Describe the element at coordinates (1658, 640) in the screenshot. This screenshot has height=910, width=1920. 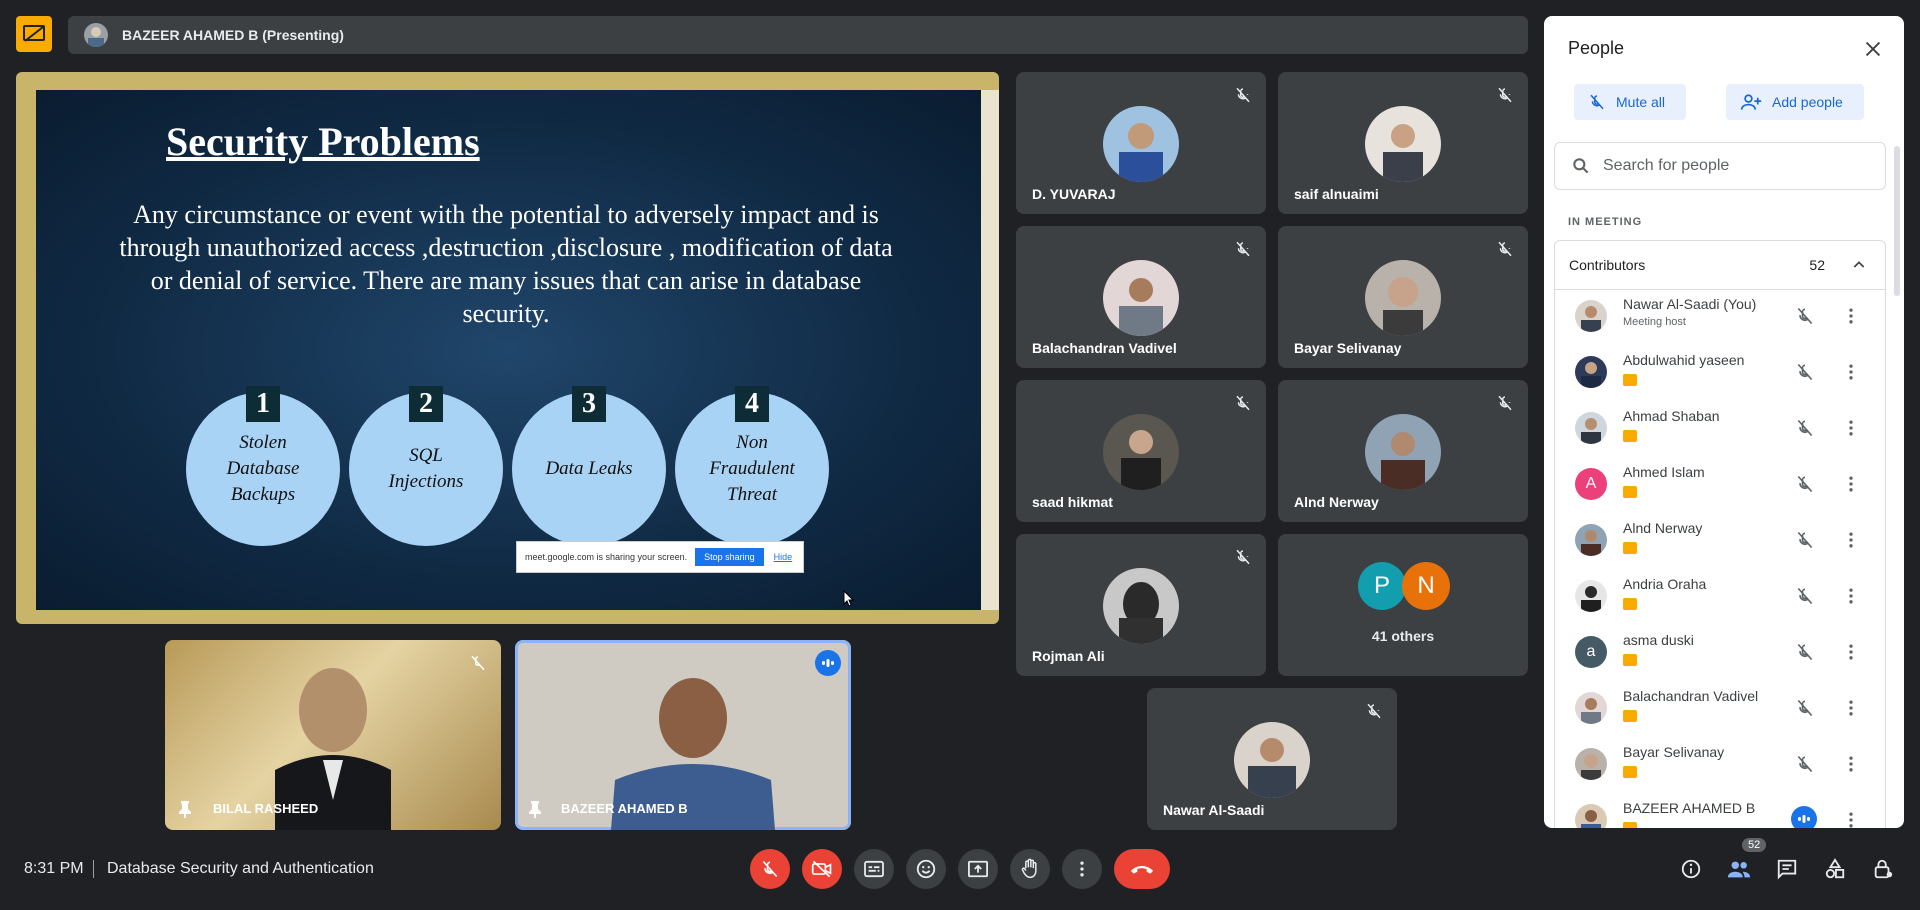
I see `list-item-name: asma duski` at that location.